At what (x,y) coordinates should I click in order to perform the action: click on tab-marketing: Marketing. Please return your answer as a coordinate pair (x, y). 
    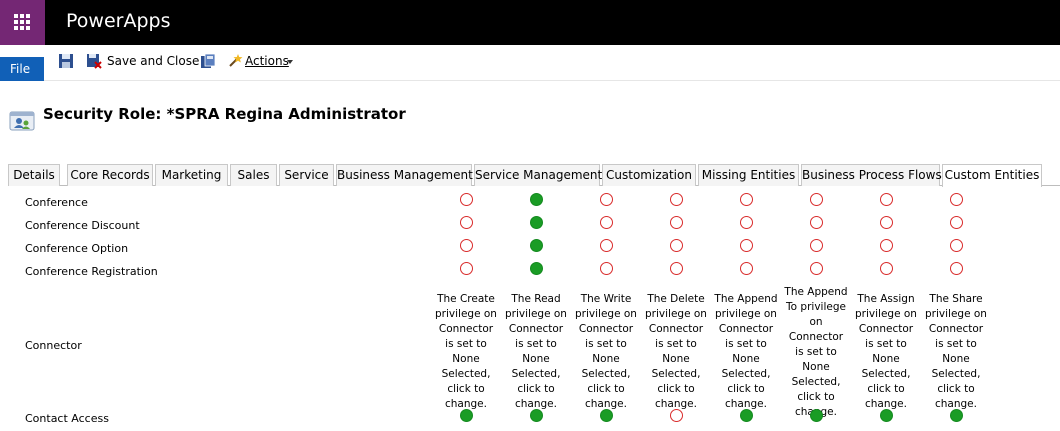
    Looking at the image, I should click on (191, 175).